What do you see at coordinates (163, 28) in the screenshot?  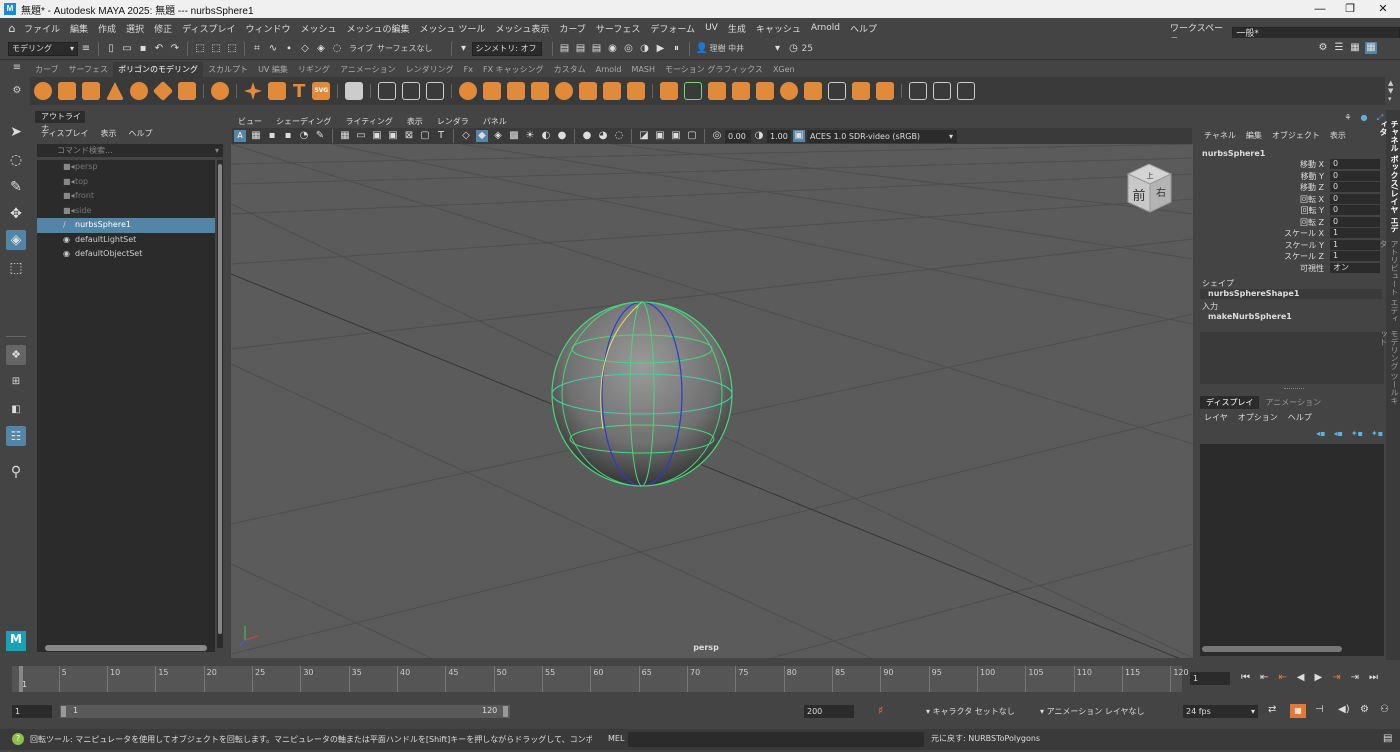 I see `menu-item-4: 修正` at bounding box center [163, 28].